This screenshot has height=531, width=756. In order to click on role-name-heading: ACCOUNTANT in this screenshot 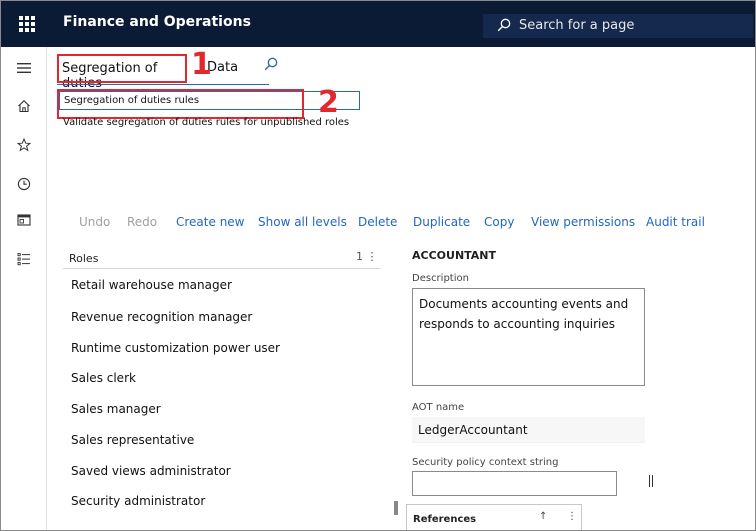, I will do `click(454, 255)`.